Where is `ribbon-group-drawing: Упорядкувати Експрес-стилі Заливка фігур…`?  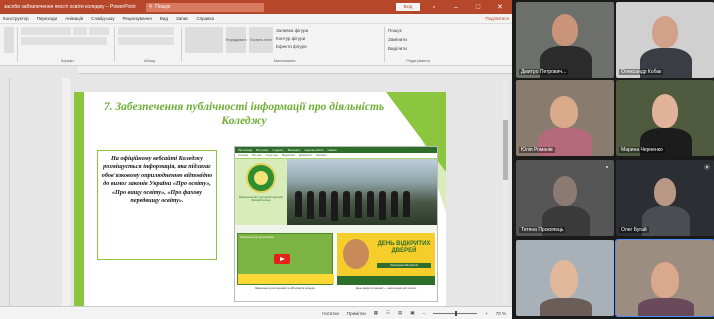 ribbon-group-drawing: Упорядкувати Експрес-стилі Заливка фігур… is located at coordinates (285, 45).